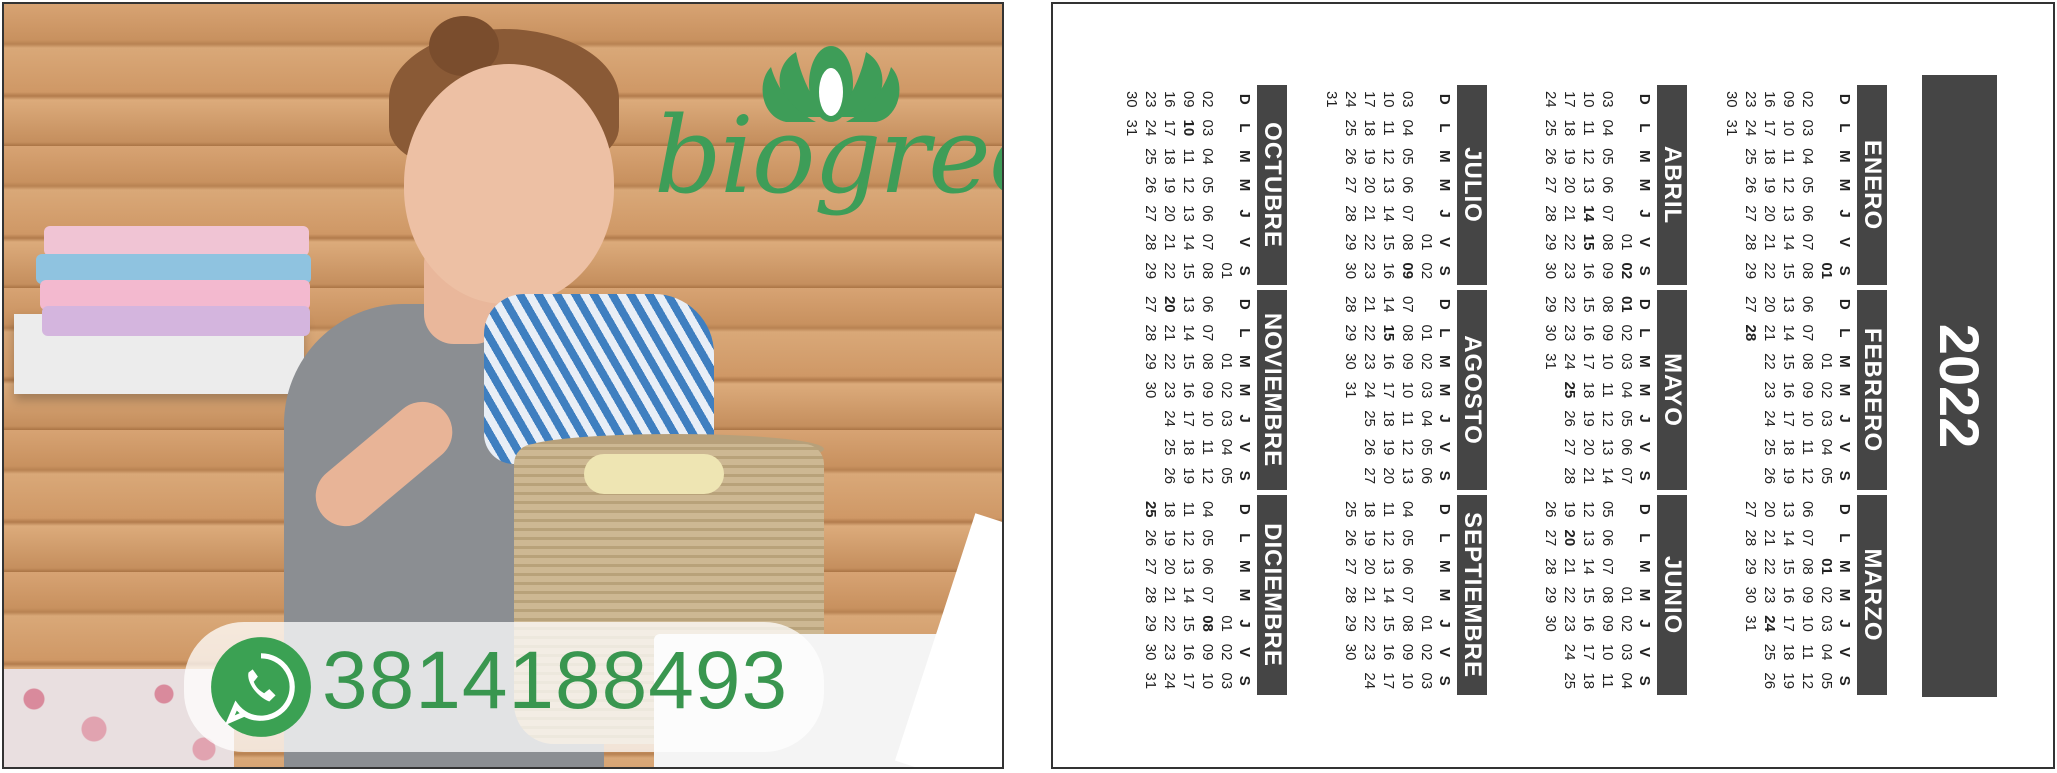 The height and width of the screenshot is (773, 2057). I want to click on day-cell: 18, so click(1169, 156).